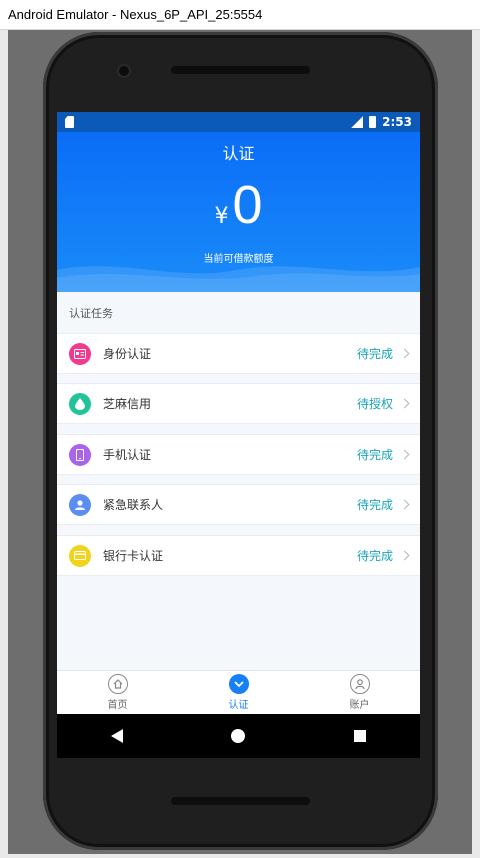 This screenshot has height=858, width=480. Describe the element at coordinates (359, 684) in the screenshot. I see `account-icon` at that location.